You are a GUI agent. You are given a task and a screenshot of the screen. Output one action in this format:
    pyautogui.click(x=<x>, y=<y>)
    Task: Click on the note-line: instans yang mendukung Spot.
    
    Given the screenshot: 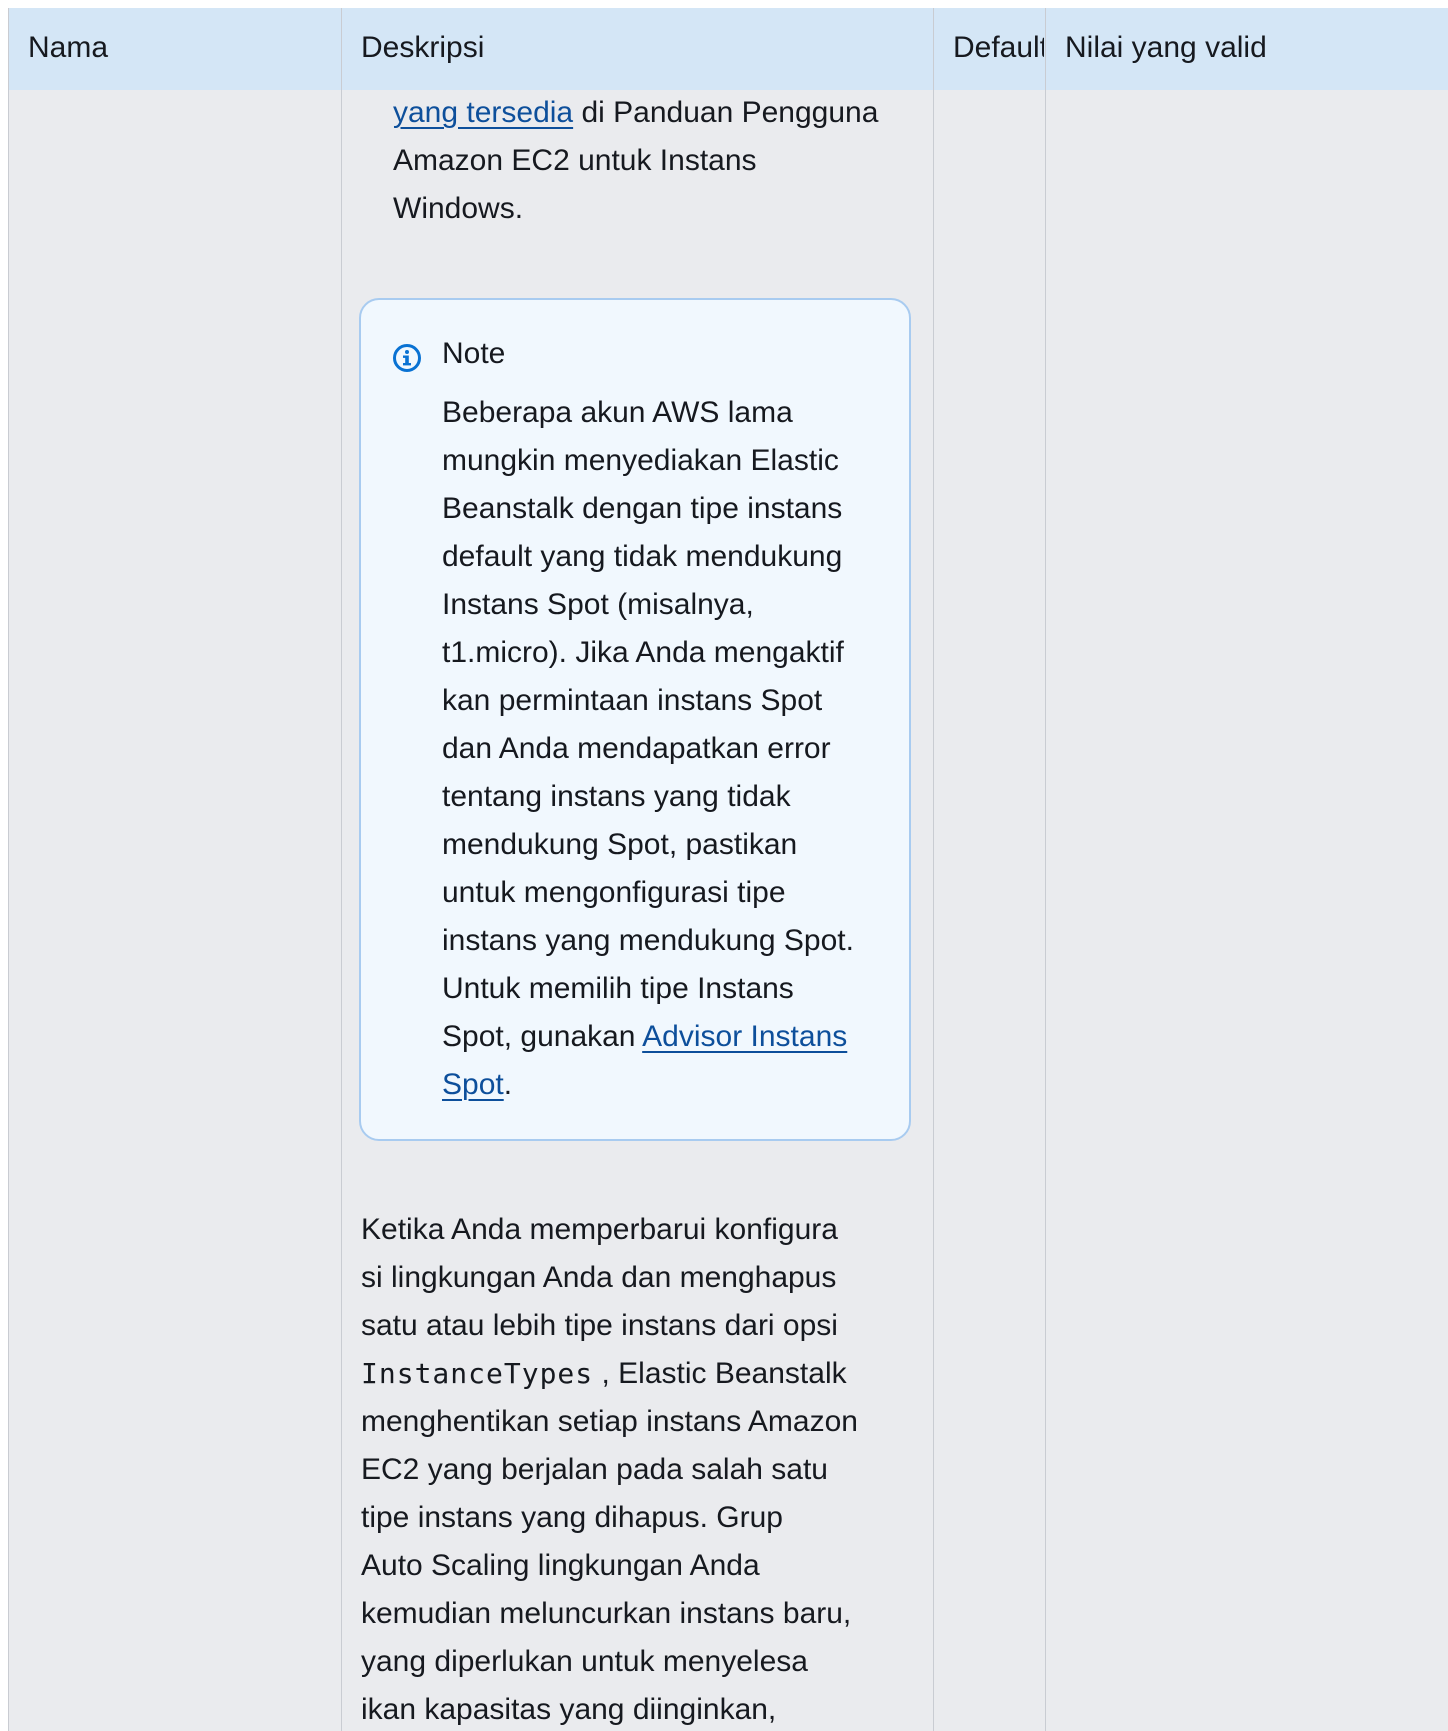 What is the action you would take?
    pyautogui.click(x=648, y=940)
    